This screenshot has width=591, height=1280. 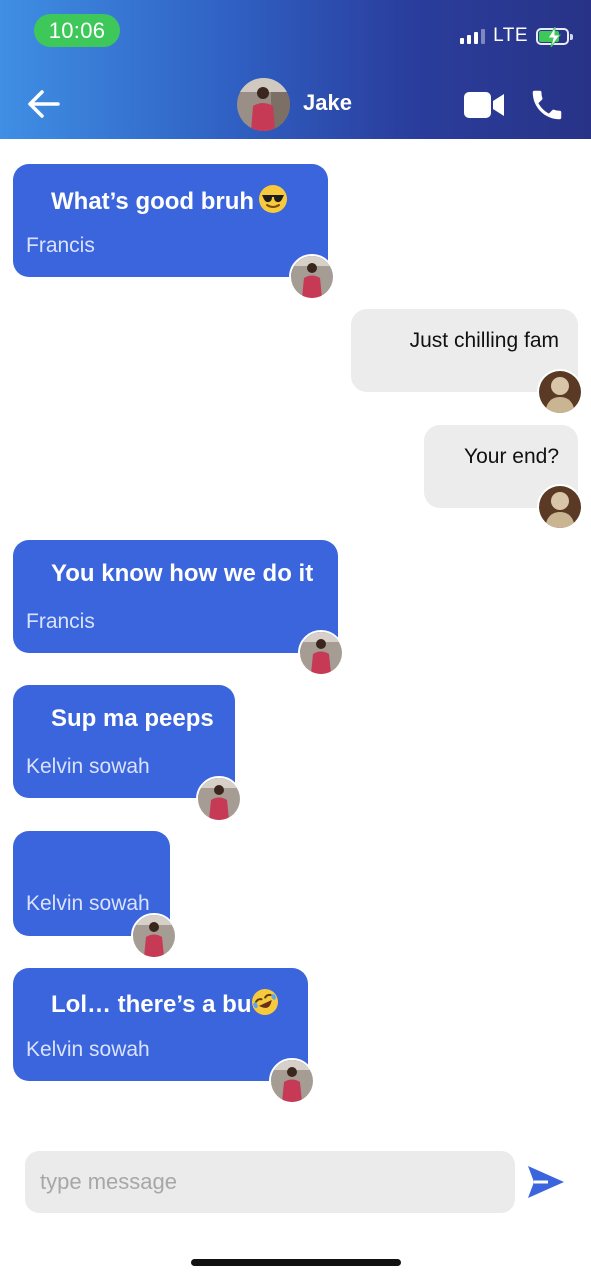 What do you see at coordinates (295, 69) in the screenshot?
I see `chat-header: 10:06 LTE Jake` at bounding box center [295, 69].